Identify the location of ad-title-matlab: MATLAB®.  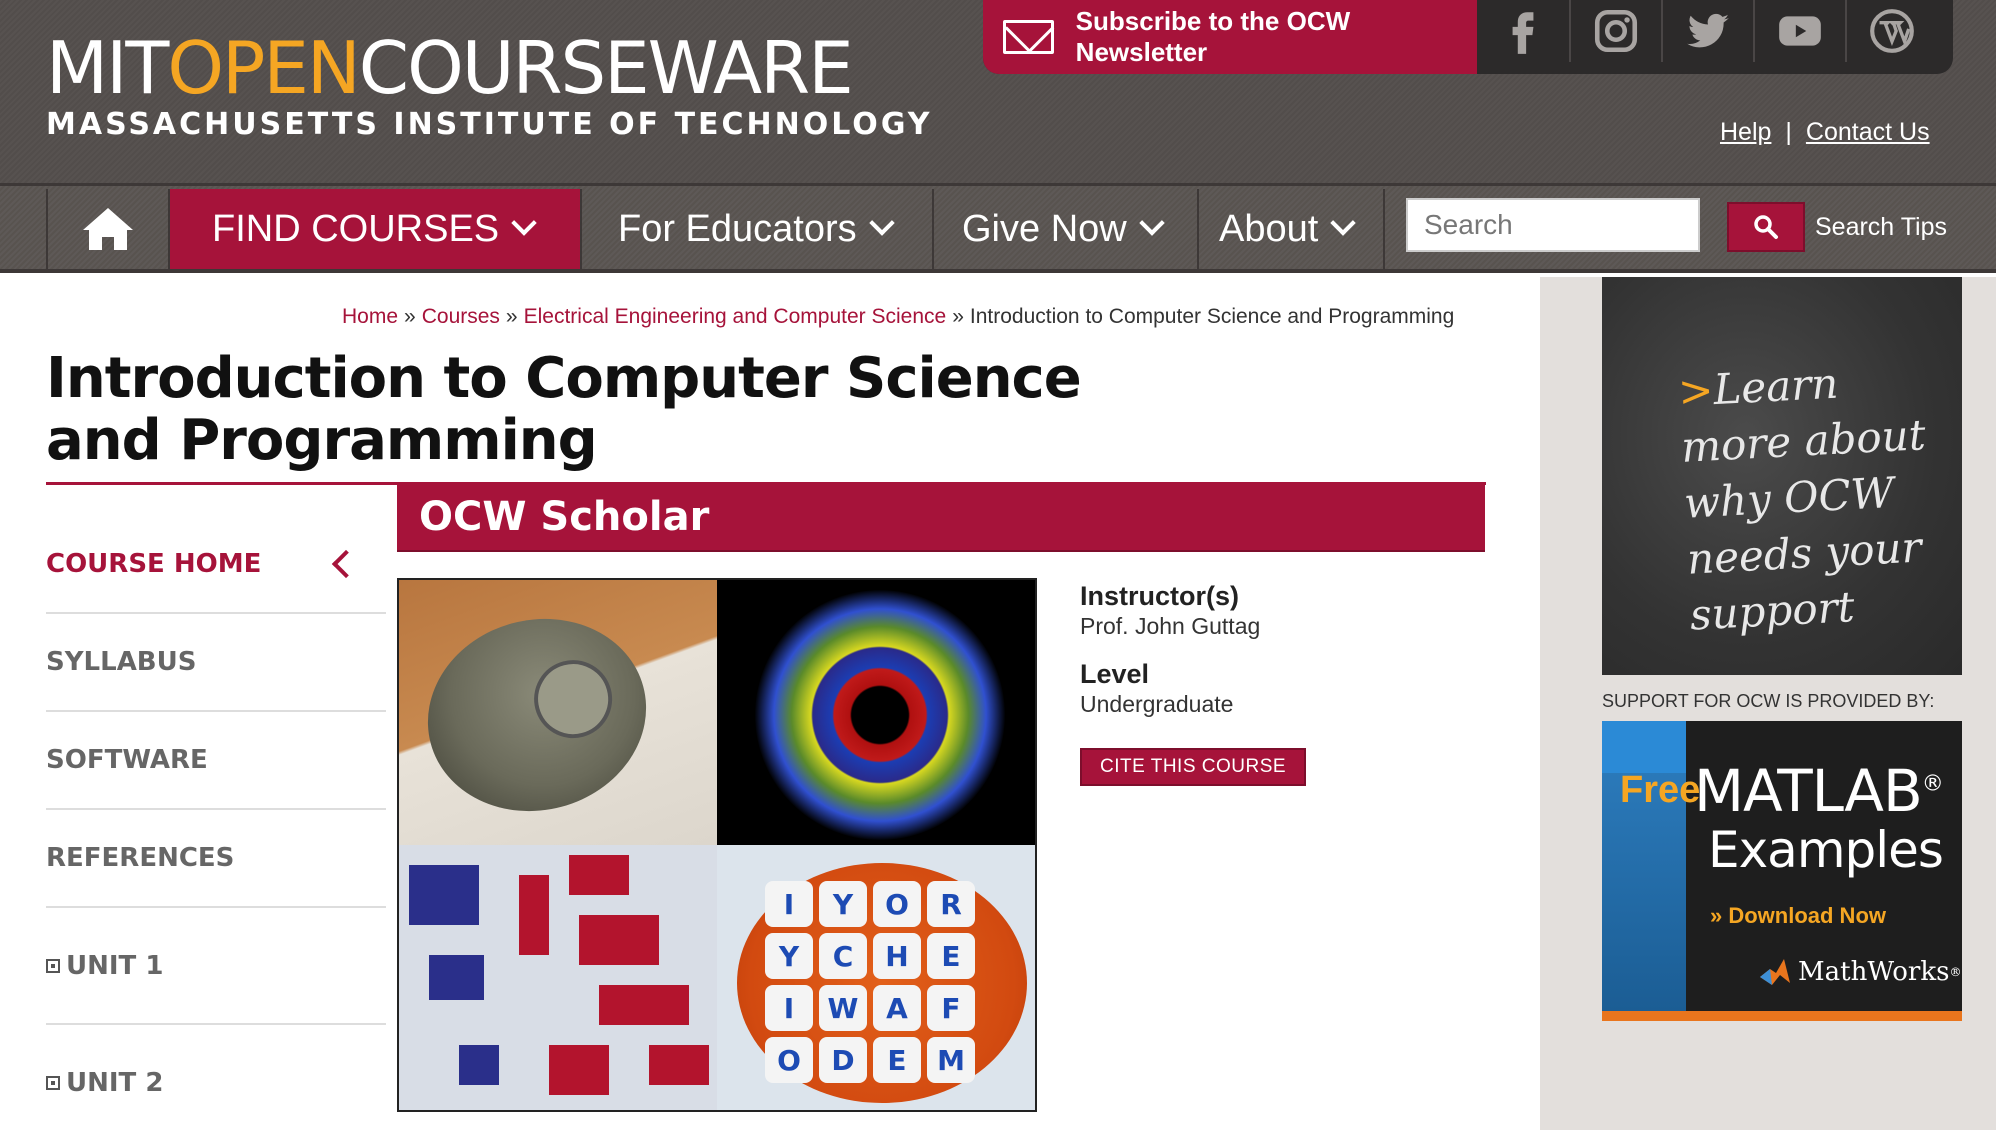
(1819, 791).